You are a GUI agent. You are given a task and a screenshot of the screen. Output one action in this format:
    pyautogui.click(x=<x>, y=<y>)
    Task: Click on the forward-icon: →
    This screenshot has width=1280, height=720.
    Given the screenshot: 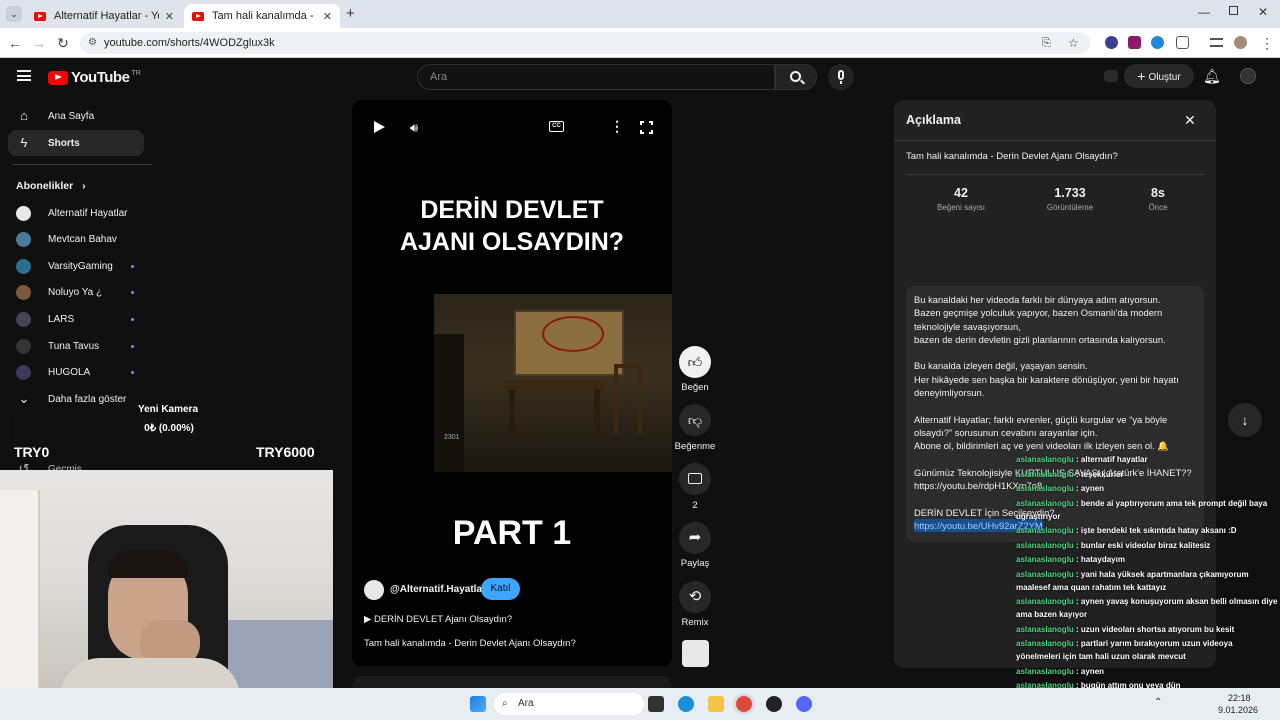 What is the action you would take?
    pyautogui.click(x=39, y=43)
    